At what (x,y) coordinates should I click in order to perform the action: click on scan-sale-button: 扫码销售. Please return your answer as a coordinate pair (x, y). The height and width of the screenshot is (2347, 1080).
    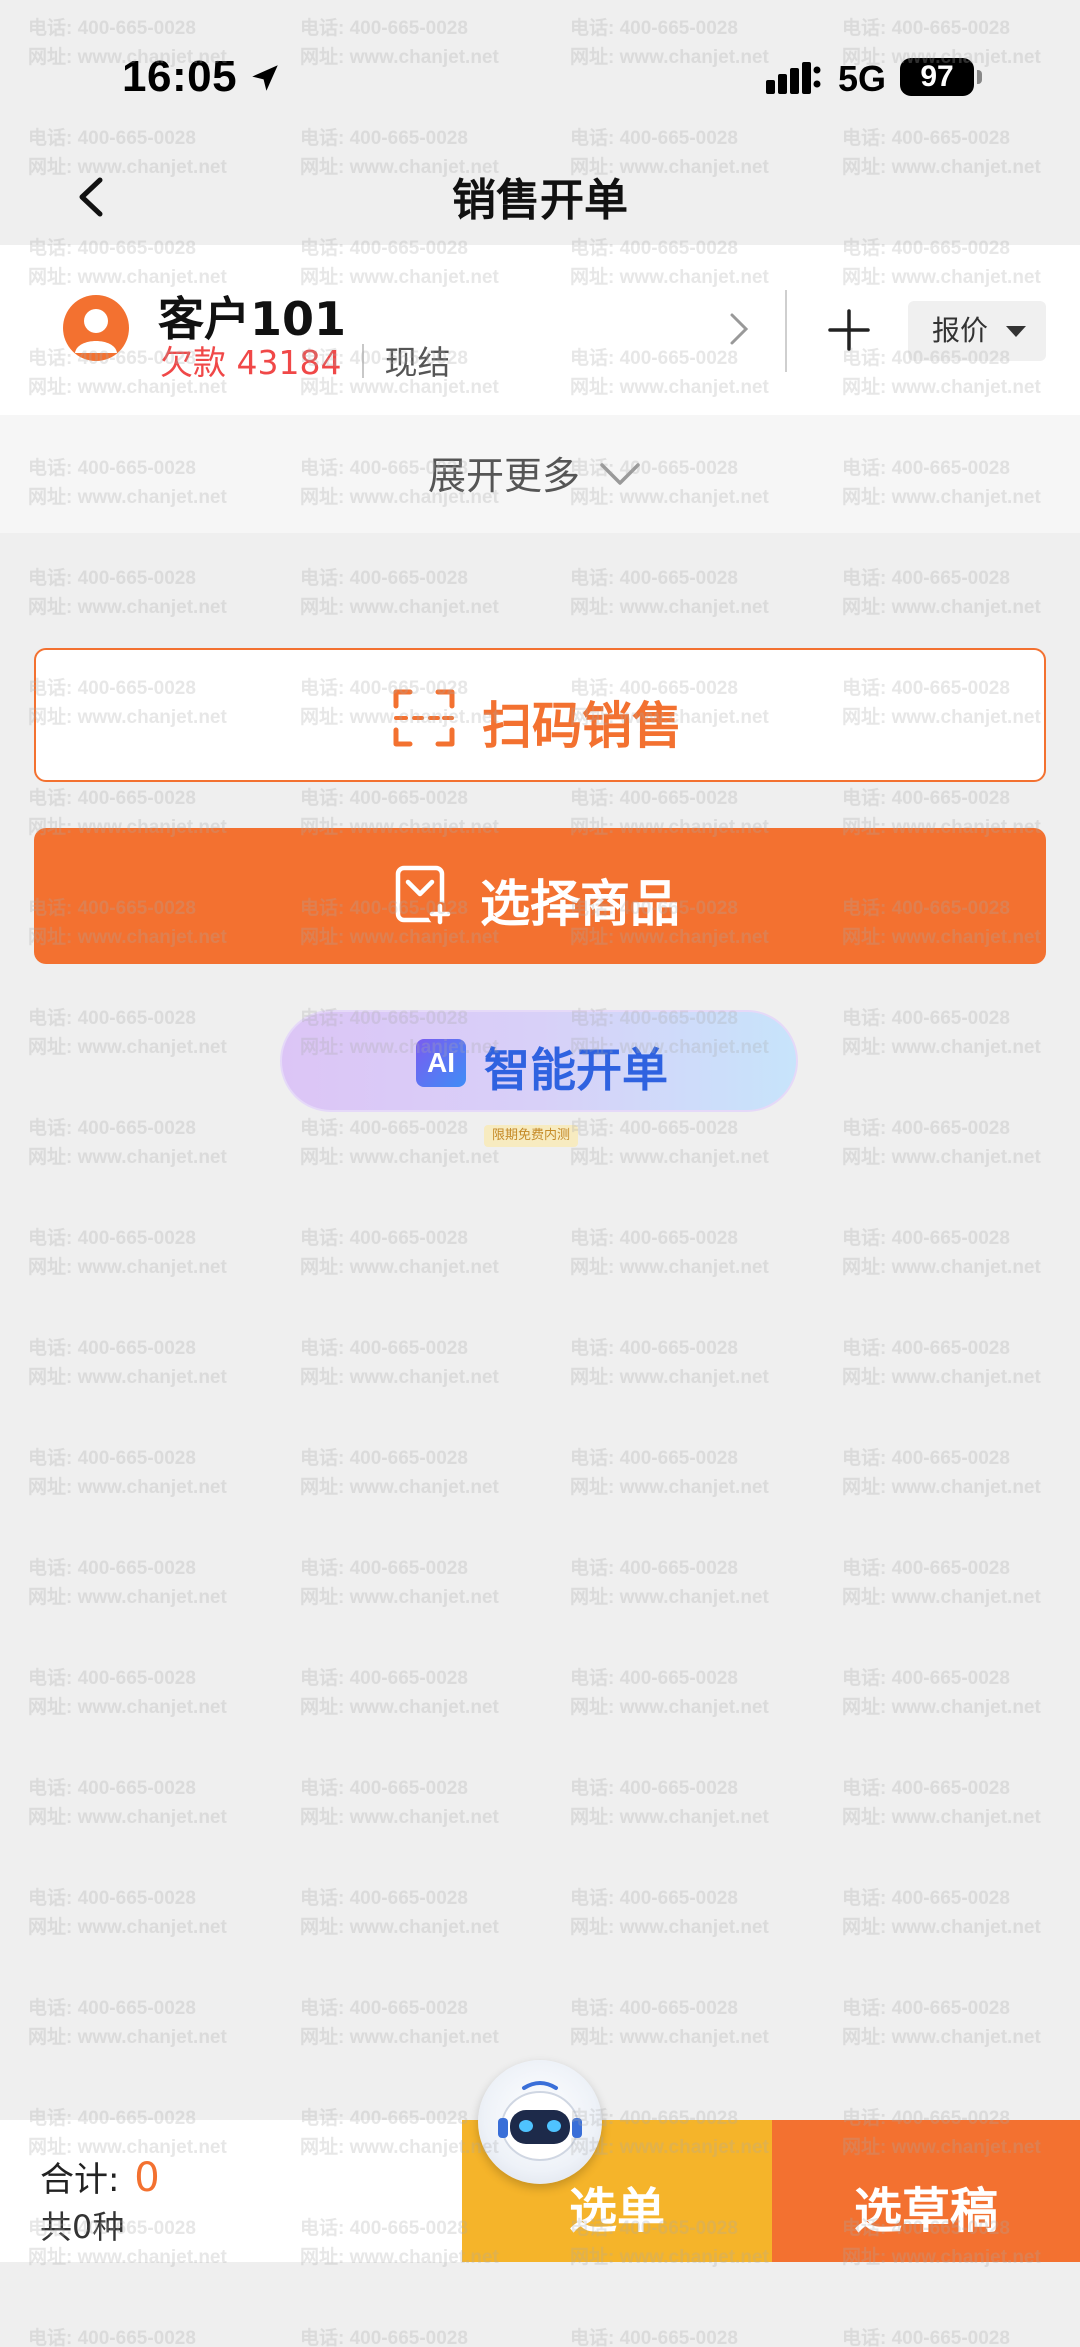
    Looking at the image, I should click on (540, 715).